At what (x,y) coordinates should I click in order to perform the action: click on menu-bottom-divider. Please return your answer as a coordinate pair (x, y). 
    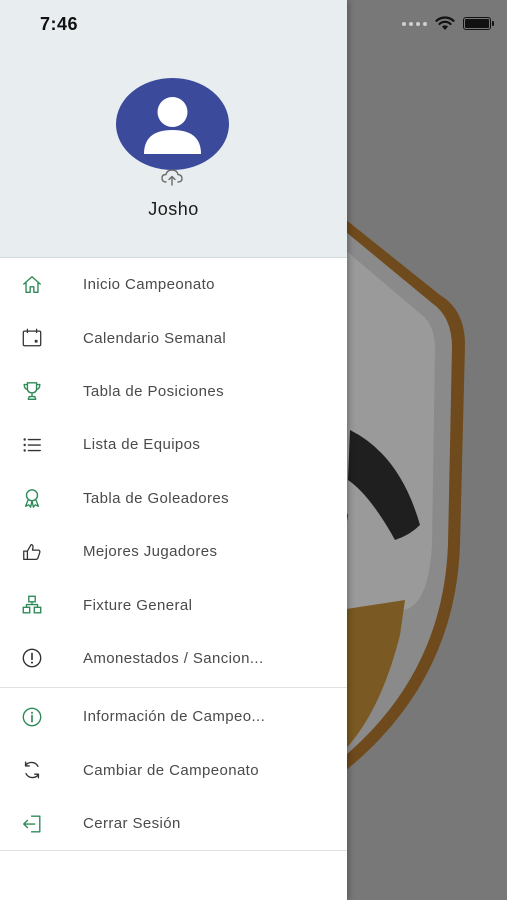
    Looking at the image, I should click on (173, 851).